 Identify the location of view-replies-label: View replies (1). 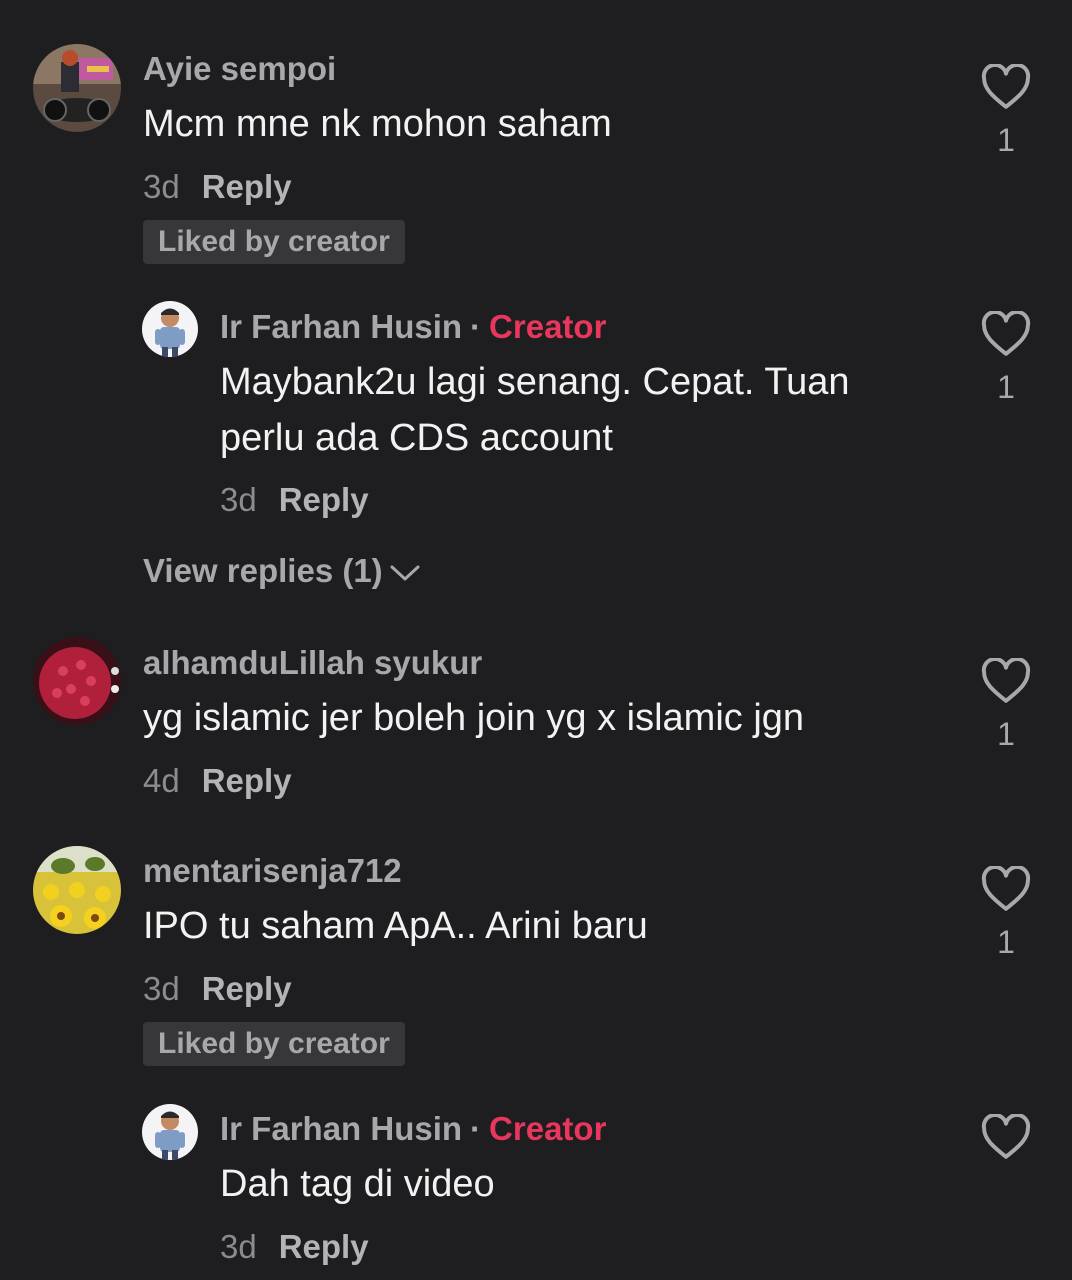
(263, 570).